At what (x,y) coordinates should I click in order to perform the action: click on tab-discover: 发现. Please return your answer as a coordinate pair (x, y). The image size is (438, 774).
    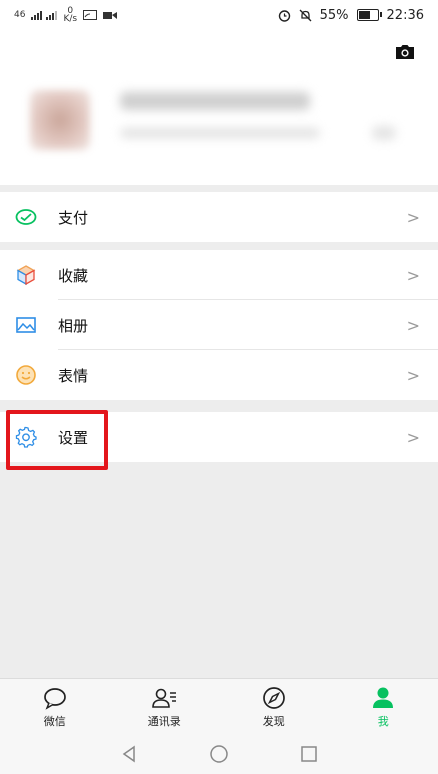
    Looking at the image, I should click on (274, 707).